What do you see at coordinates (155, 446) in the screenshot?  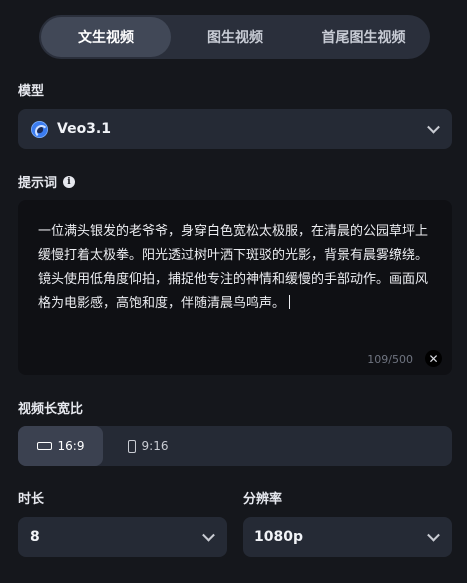 I see `aspect-ratio-9-16-label: 9:16` at bounding box center [155, 446].